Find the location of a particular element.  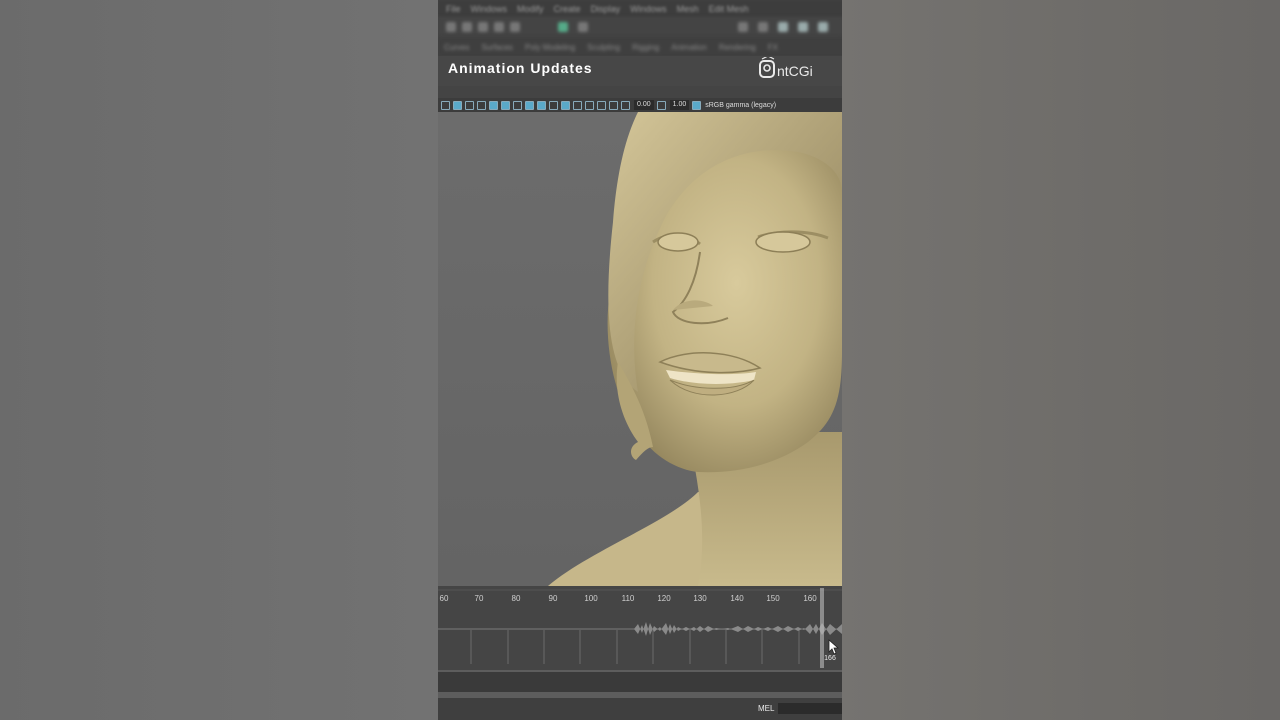

menu-item: Edit Mesh is located at coordinates (729, 9).